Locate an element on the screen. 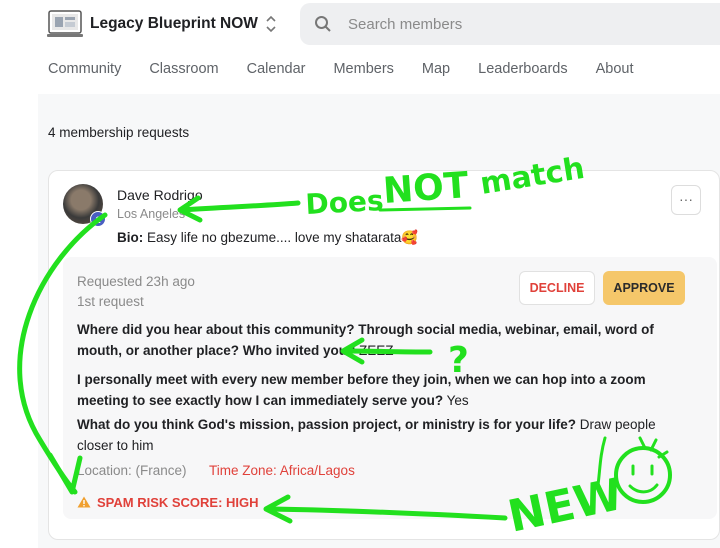  spam-risk-score: SPAM RISK SCORE: HIGH is located at coordinates (168, 502).